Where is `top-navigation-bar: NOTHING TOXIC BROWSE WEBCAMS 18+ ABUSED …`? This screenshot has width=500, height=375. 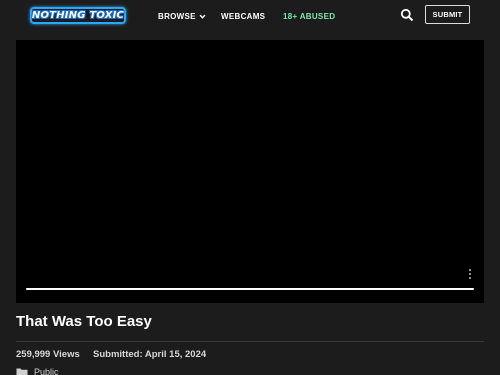
top-navigation-bar: NOTHING TOXIC BROWSE WEBCAMS 18+ ABUSED … is located at coordinates (250, 15).